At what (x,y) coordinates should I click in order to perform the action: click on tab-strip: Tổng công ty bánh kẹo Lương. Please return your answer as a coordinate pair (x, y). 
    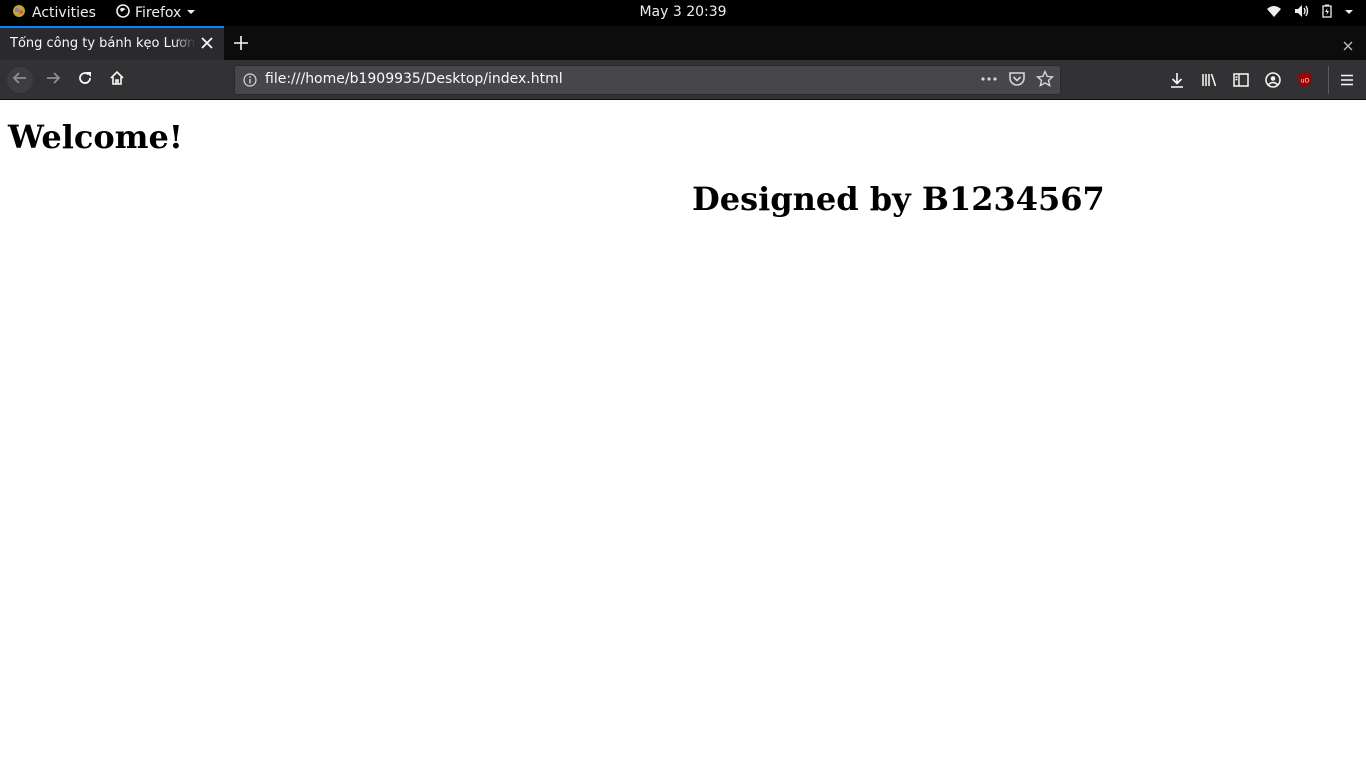
    Looking at the image, I should click on (683, 43).